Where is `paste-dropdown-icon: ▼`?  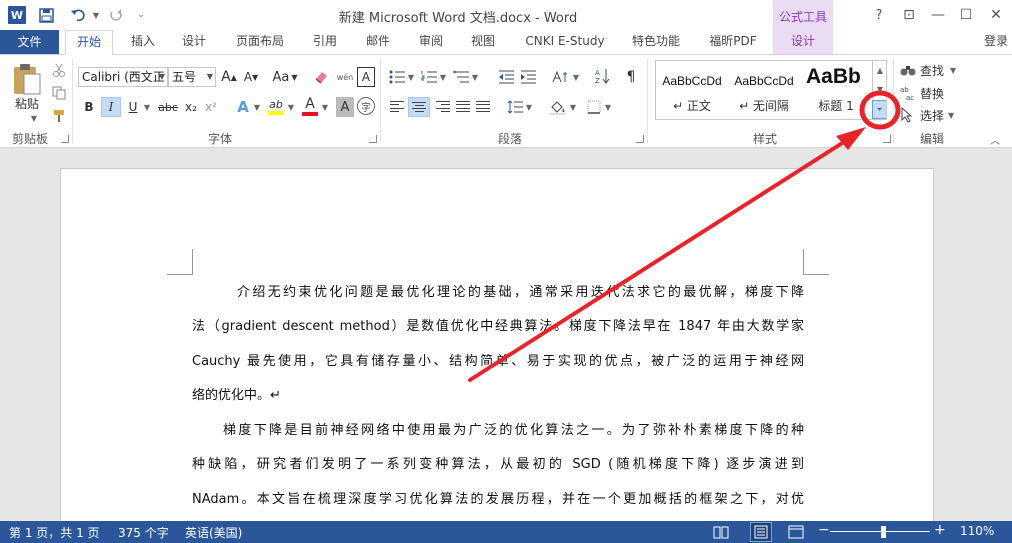 paste-dropdown-icon: ▼ is located at coordinates (34, 118).